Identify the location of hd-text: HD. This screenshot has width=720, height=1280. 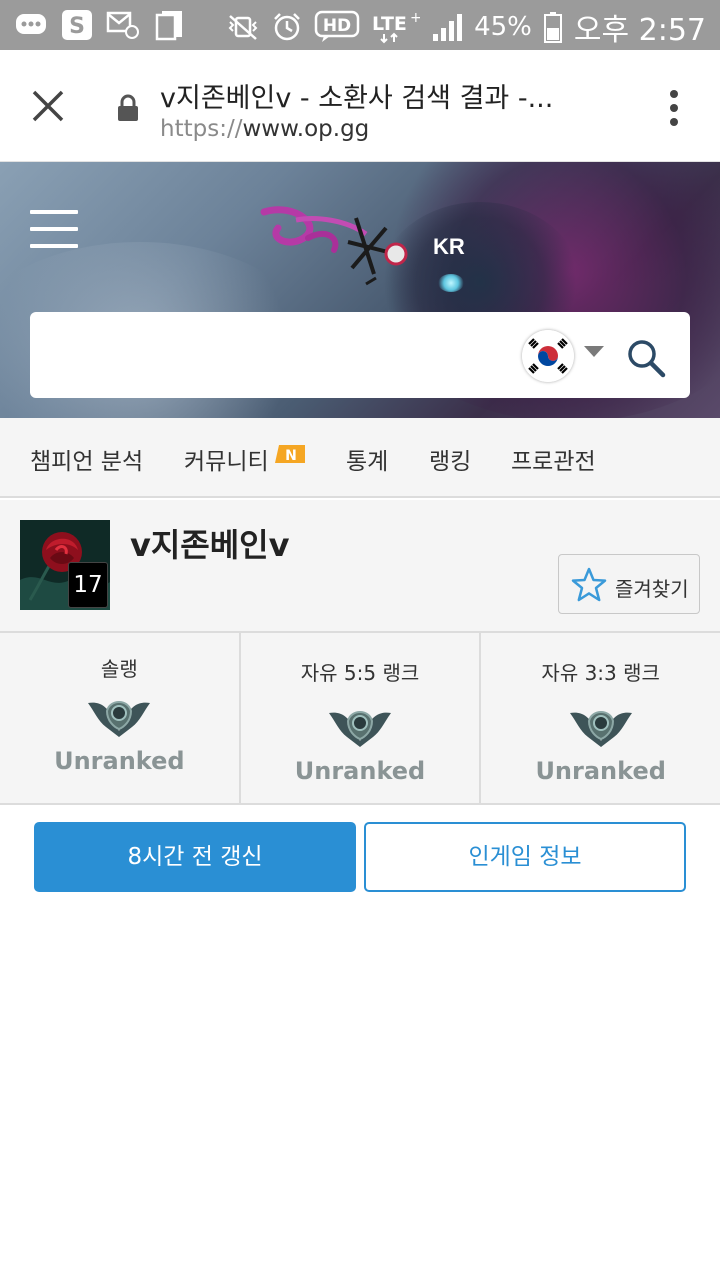
(337, 26).